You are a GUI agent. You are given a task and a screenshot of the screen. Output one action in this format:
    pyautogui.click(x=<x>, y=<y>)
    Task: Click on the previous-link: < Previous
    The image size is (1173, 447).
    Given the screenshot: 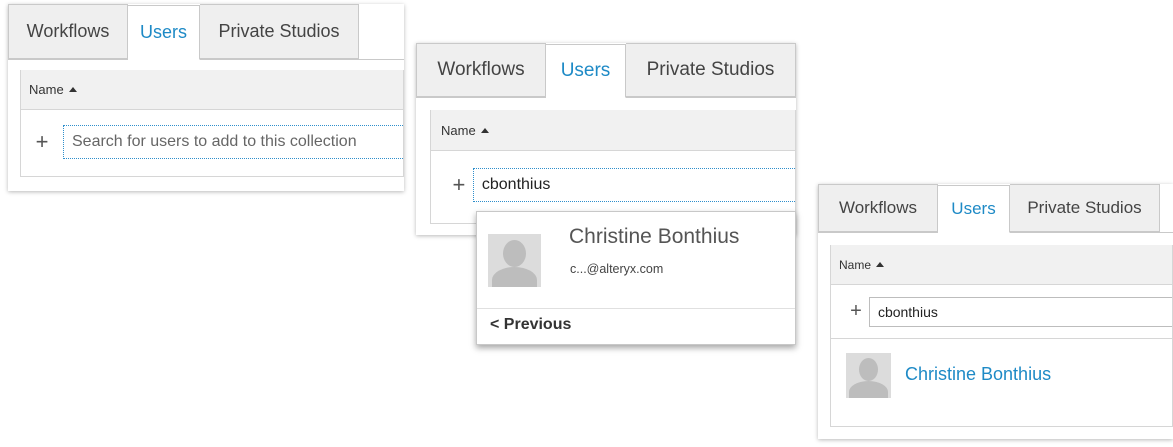 What is the action you would take?
    pyautogui.click(x=636, y=321)
    